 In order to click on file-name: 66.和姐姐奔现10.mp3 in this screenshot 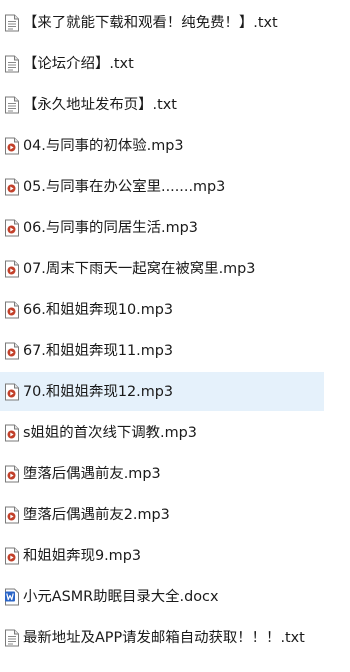, I will do `click(98, 309)`.